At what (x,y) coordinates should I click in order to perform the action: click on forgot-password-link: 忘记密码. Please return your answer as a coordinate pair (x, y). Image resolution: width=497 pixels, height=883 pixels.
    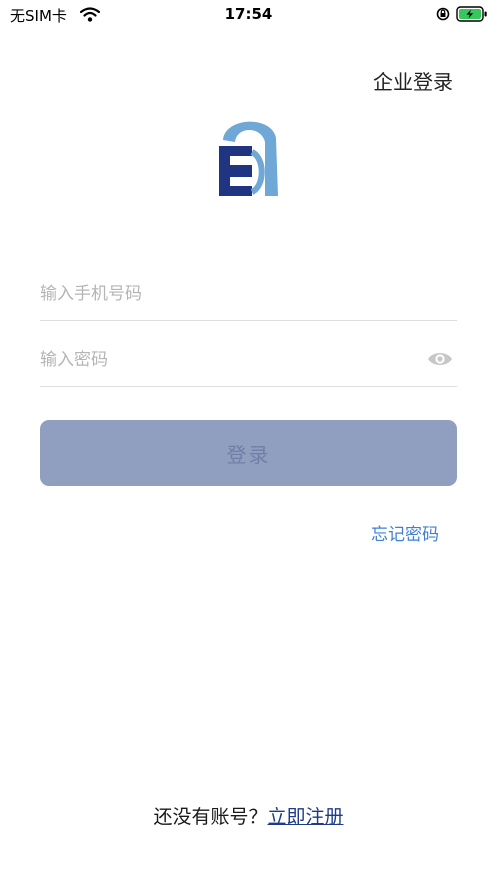
    Looking at the image, I should click on (405, 532).